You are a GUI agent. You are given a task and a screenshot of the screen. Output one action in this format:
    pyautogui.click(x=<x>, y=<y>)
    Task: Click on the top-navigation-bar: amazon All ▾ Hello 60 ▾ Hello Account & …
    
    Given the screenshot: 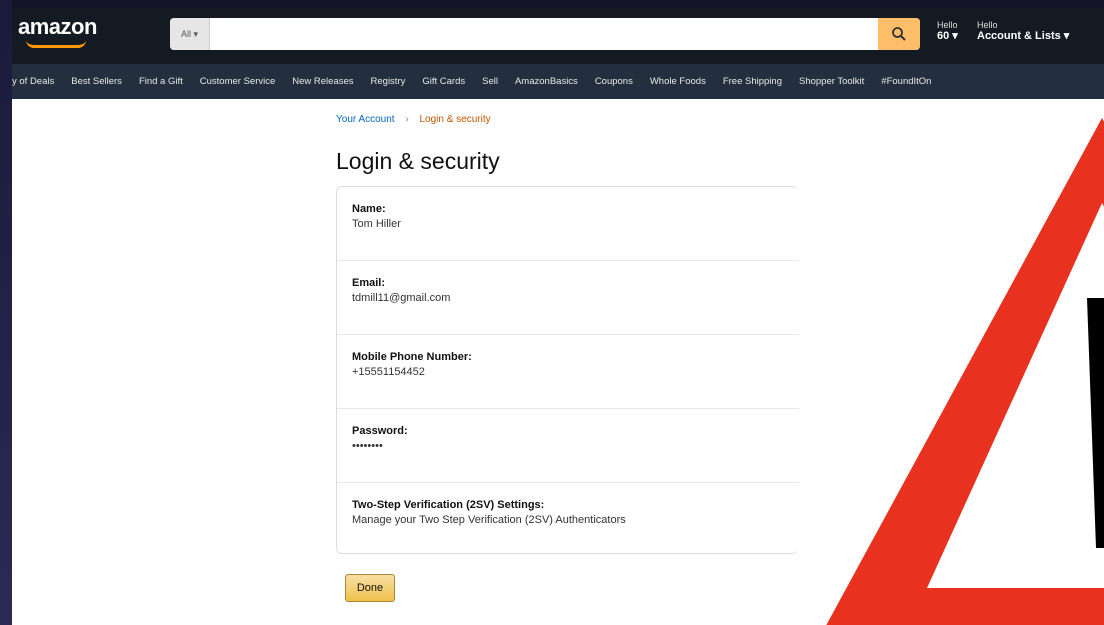 What is the action you would take?
    pyautogui.click(x=558, y=36)
    